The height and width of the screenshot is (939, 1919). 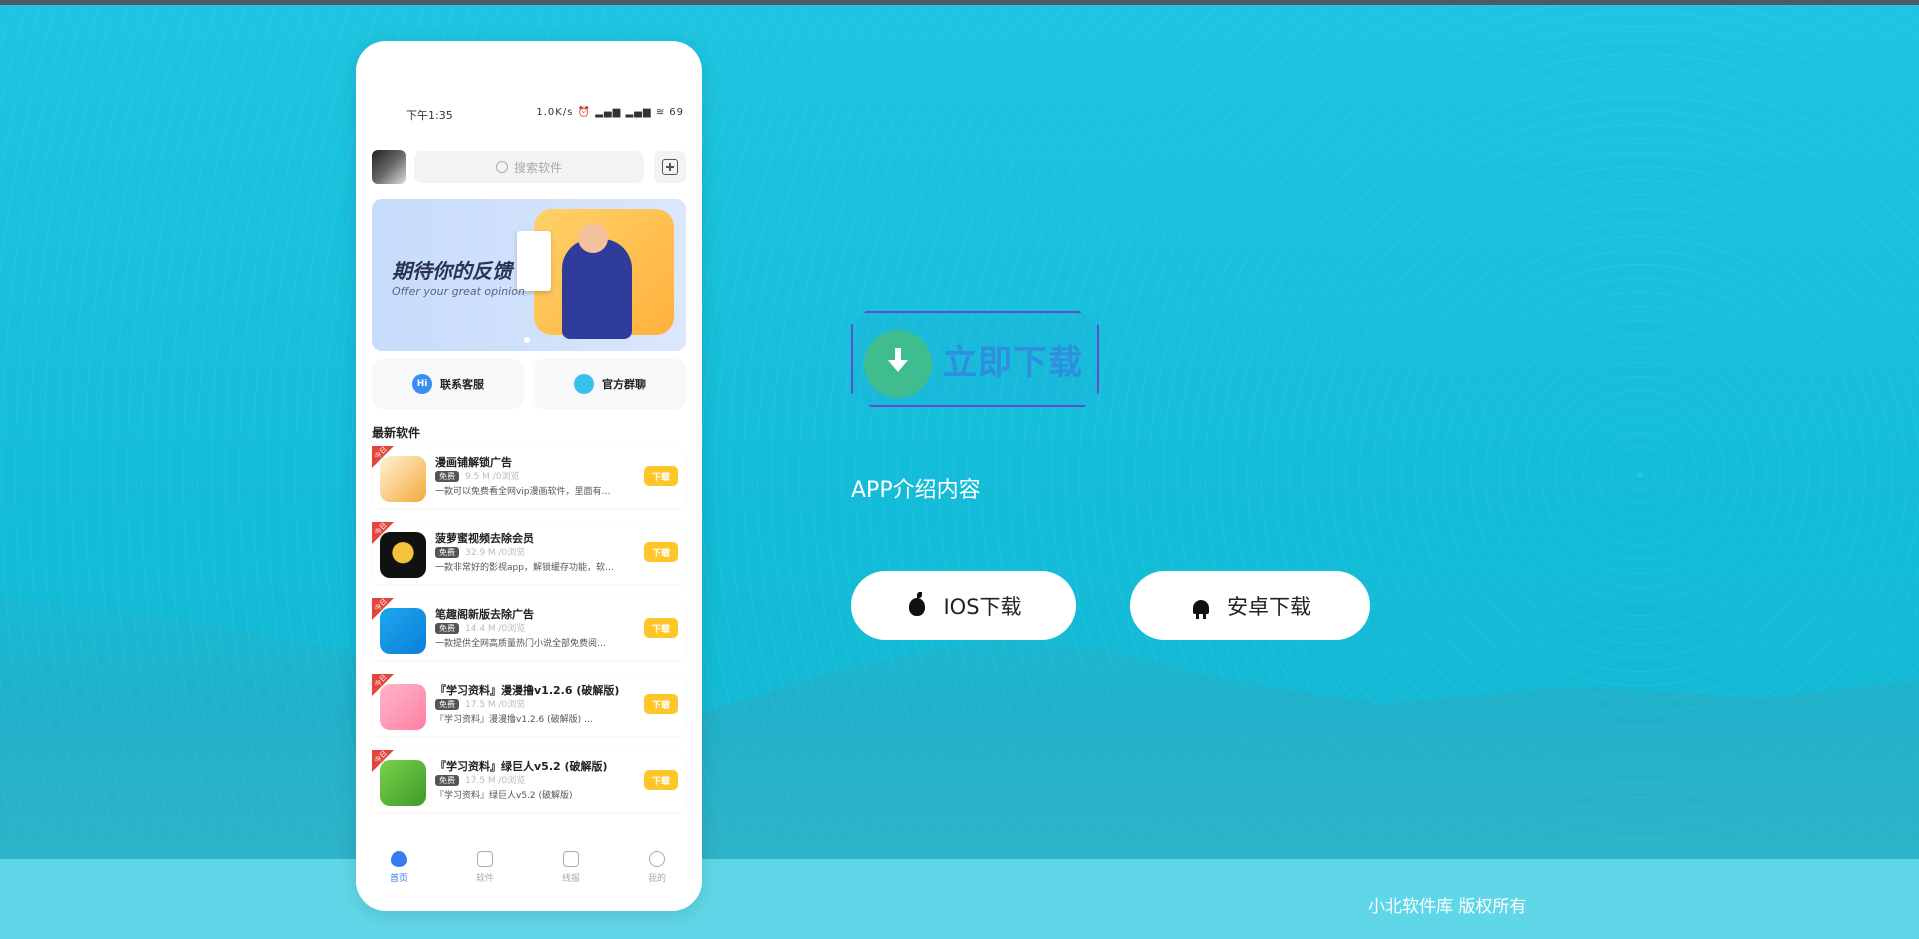 What do you see at coordinates (399, 867) in the screenshot?
I see `tab-home: 首页` at bounding box center [399, 867].